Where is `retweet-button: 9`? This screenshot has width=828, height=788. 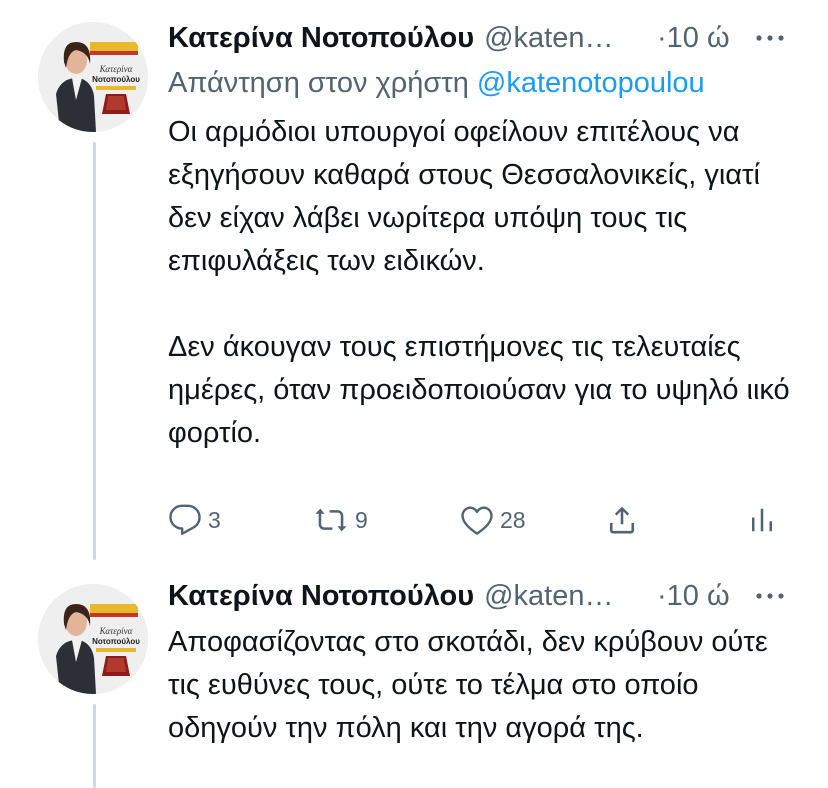 retweet-button: 9 is located at coordinates (340, 520).